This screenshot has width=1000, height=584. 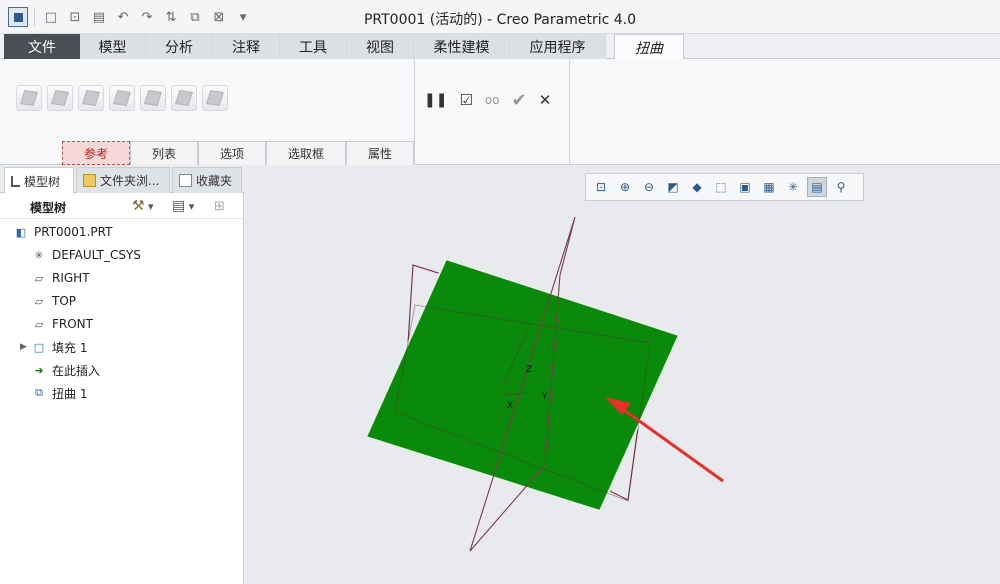 I want to click on navigator-tabs: 模型树 文件夹浏... 收藏夹, so click(x=122, y=179).